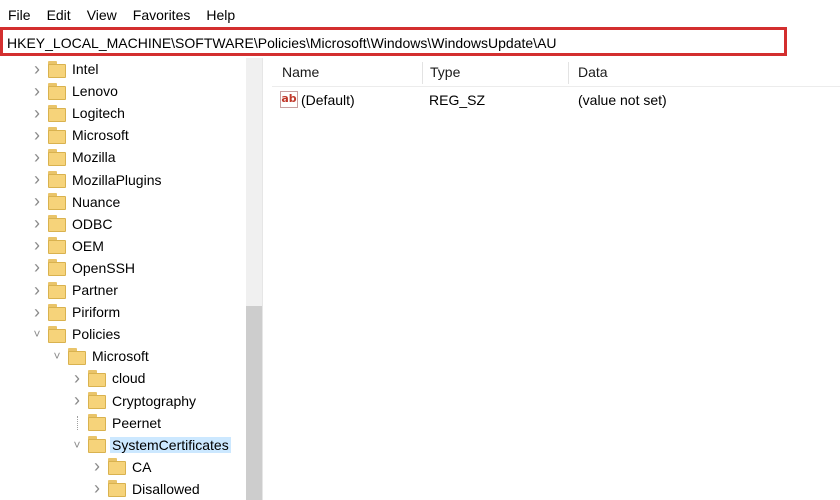  What do you see at coordinates (170, 444) in the screenshot?
I see `tree-item-label: SystemCertificates` at bounding box center [170, 444].